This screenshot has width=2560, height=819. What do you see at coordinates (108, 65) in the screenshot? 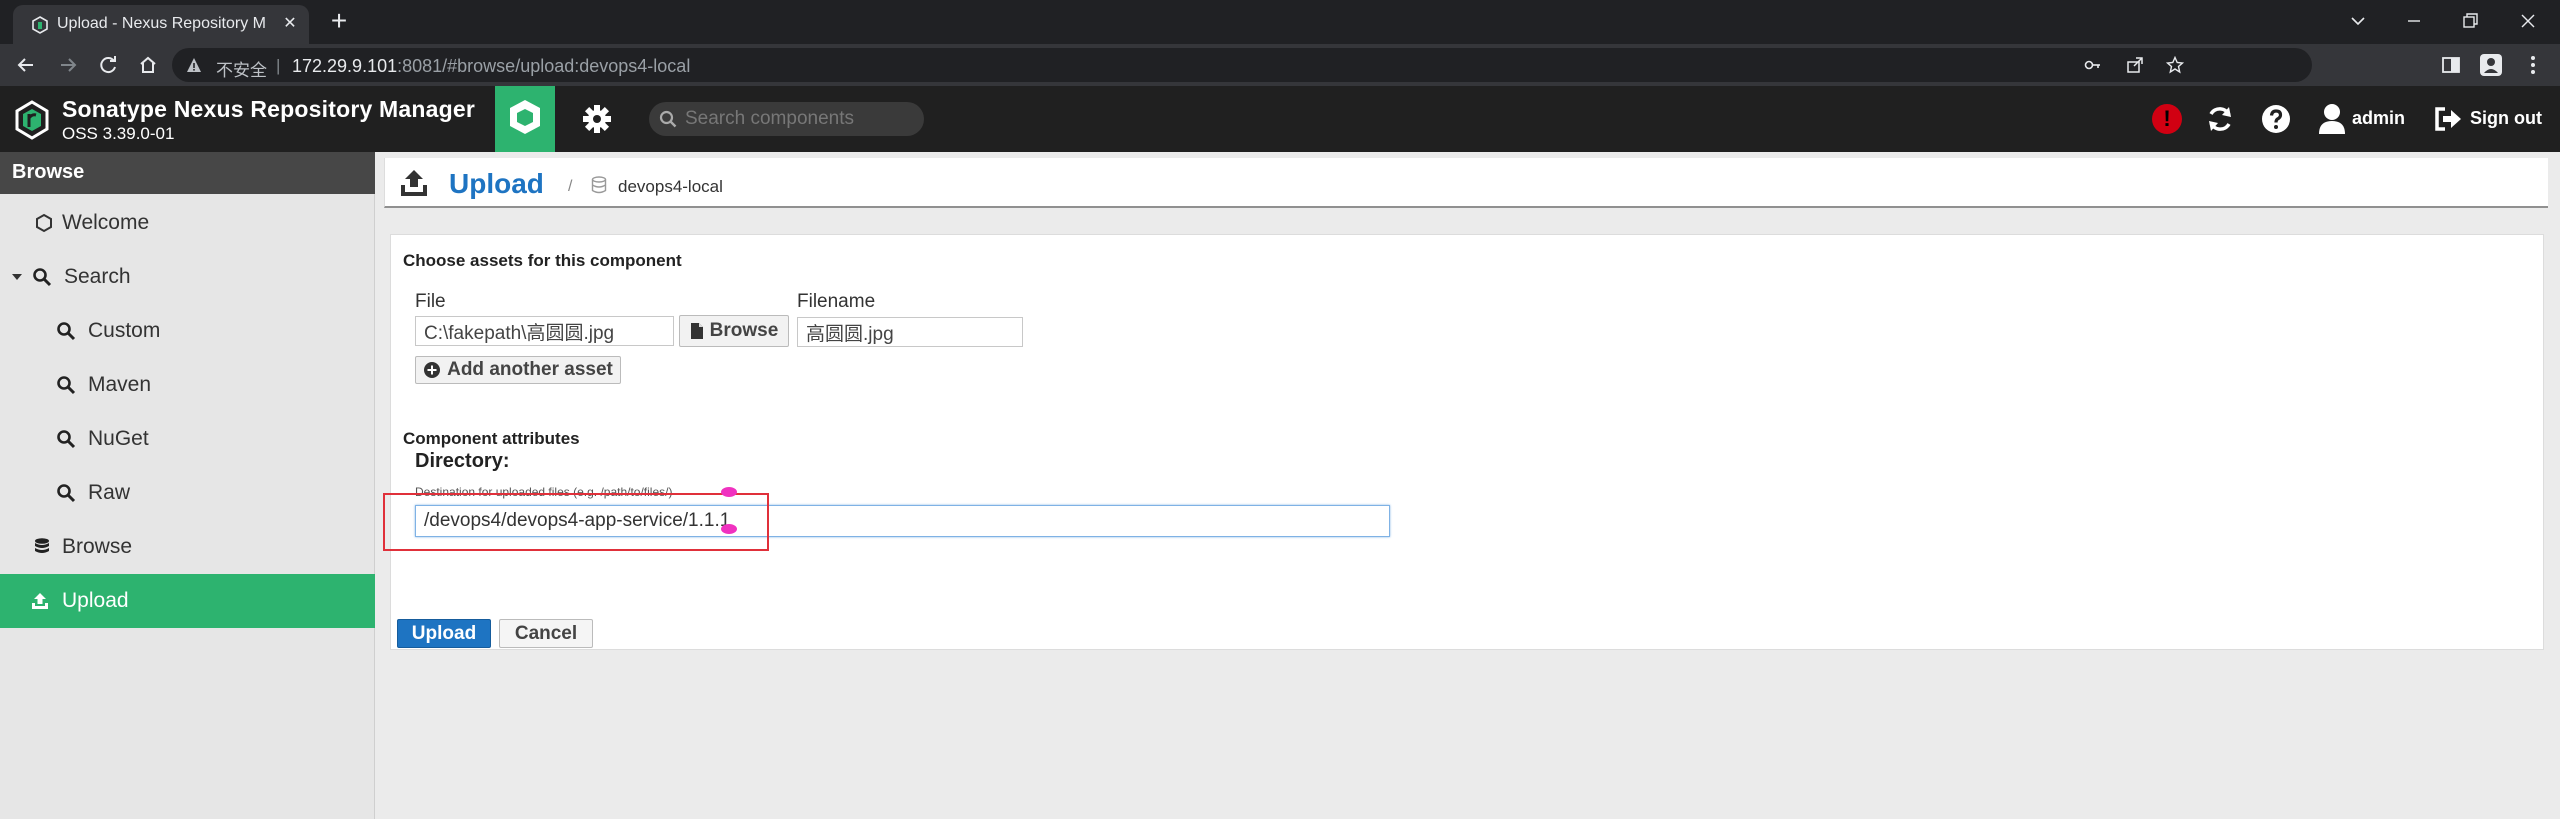
I see `reload-icon` at bounding box center [108, 65].